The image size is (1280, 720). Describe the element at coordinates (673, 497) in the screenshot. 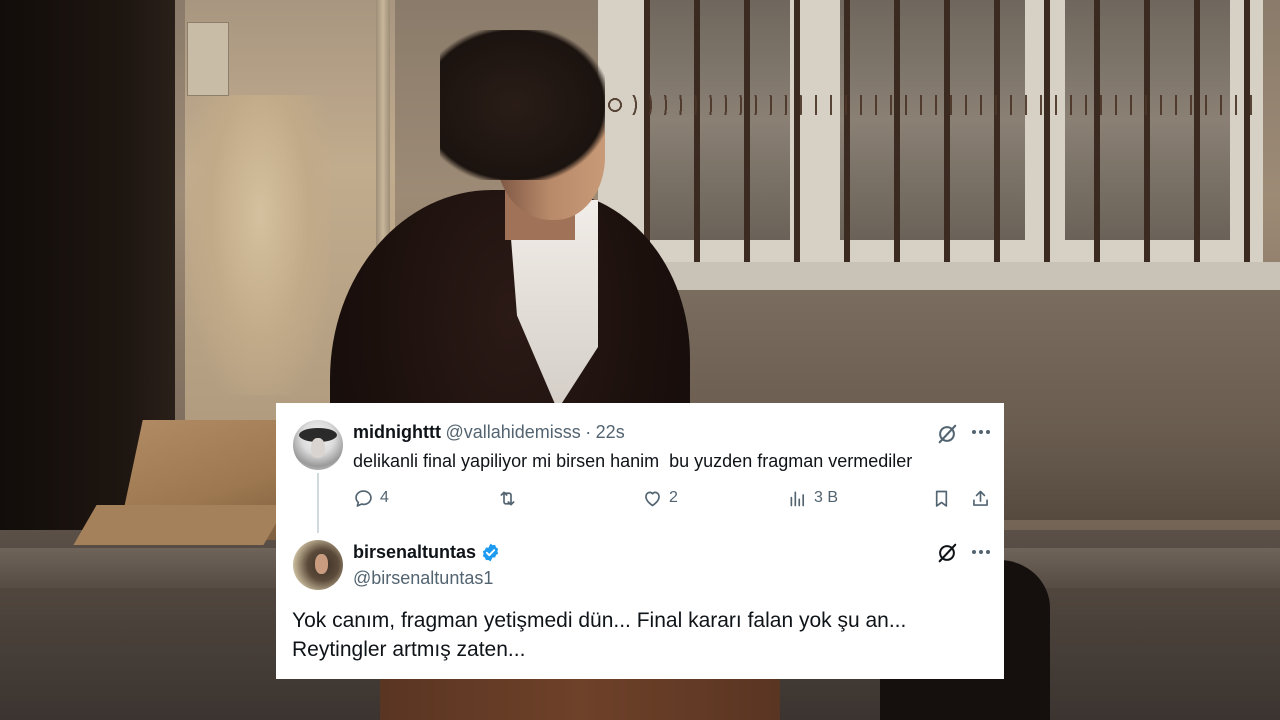

I see `like-count: 2` at that location.